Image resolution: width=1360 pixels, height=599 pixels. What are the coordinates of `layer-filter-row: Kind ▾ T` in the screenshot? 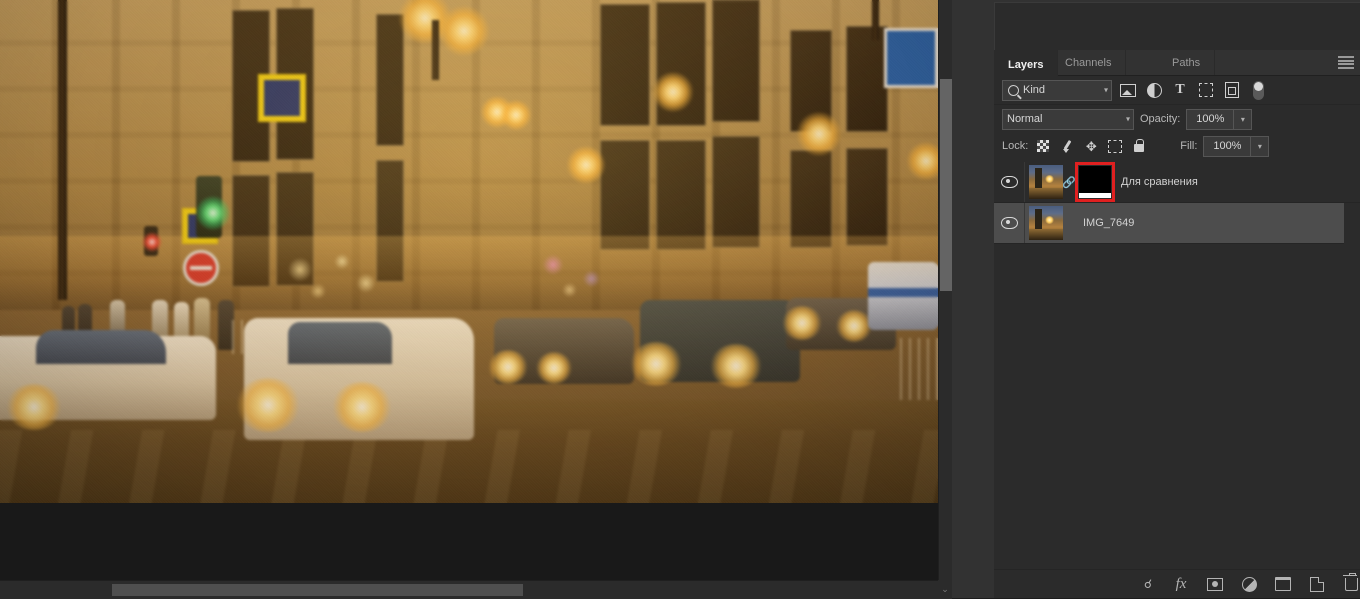 It's located at (1177, 90).